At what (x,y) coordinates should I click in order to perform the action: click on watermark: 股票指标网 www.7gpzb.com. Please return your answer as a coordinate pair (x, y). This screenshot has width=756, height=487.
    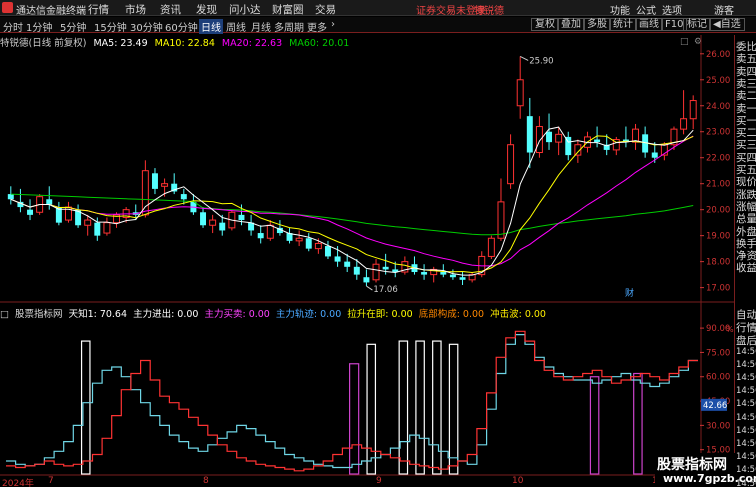
    Looking at the image, I should click on (705, 470).